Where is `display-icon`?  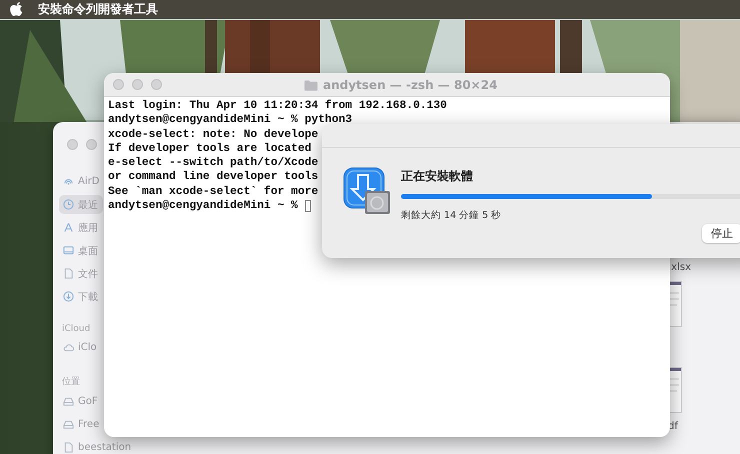 display-icon is located at coordinates (68, 250).